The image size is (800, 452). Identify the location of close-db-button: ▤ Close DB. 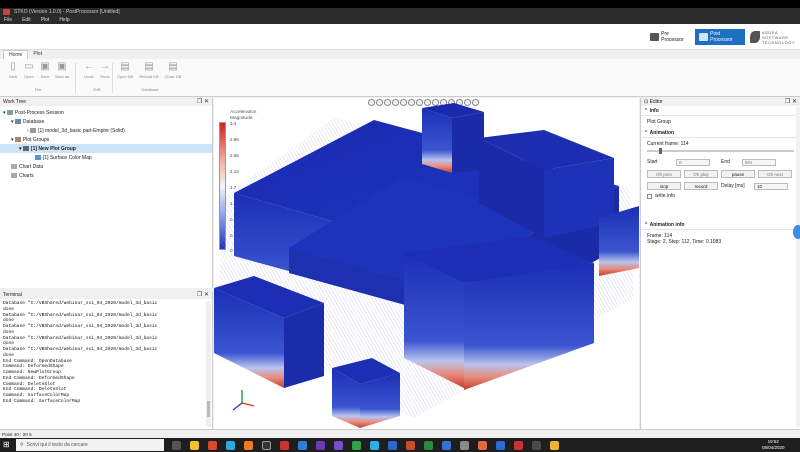
(173, 73).